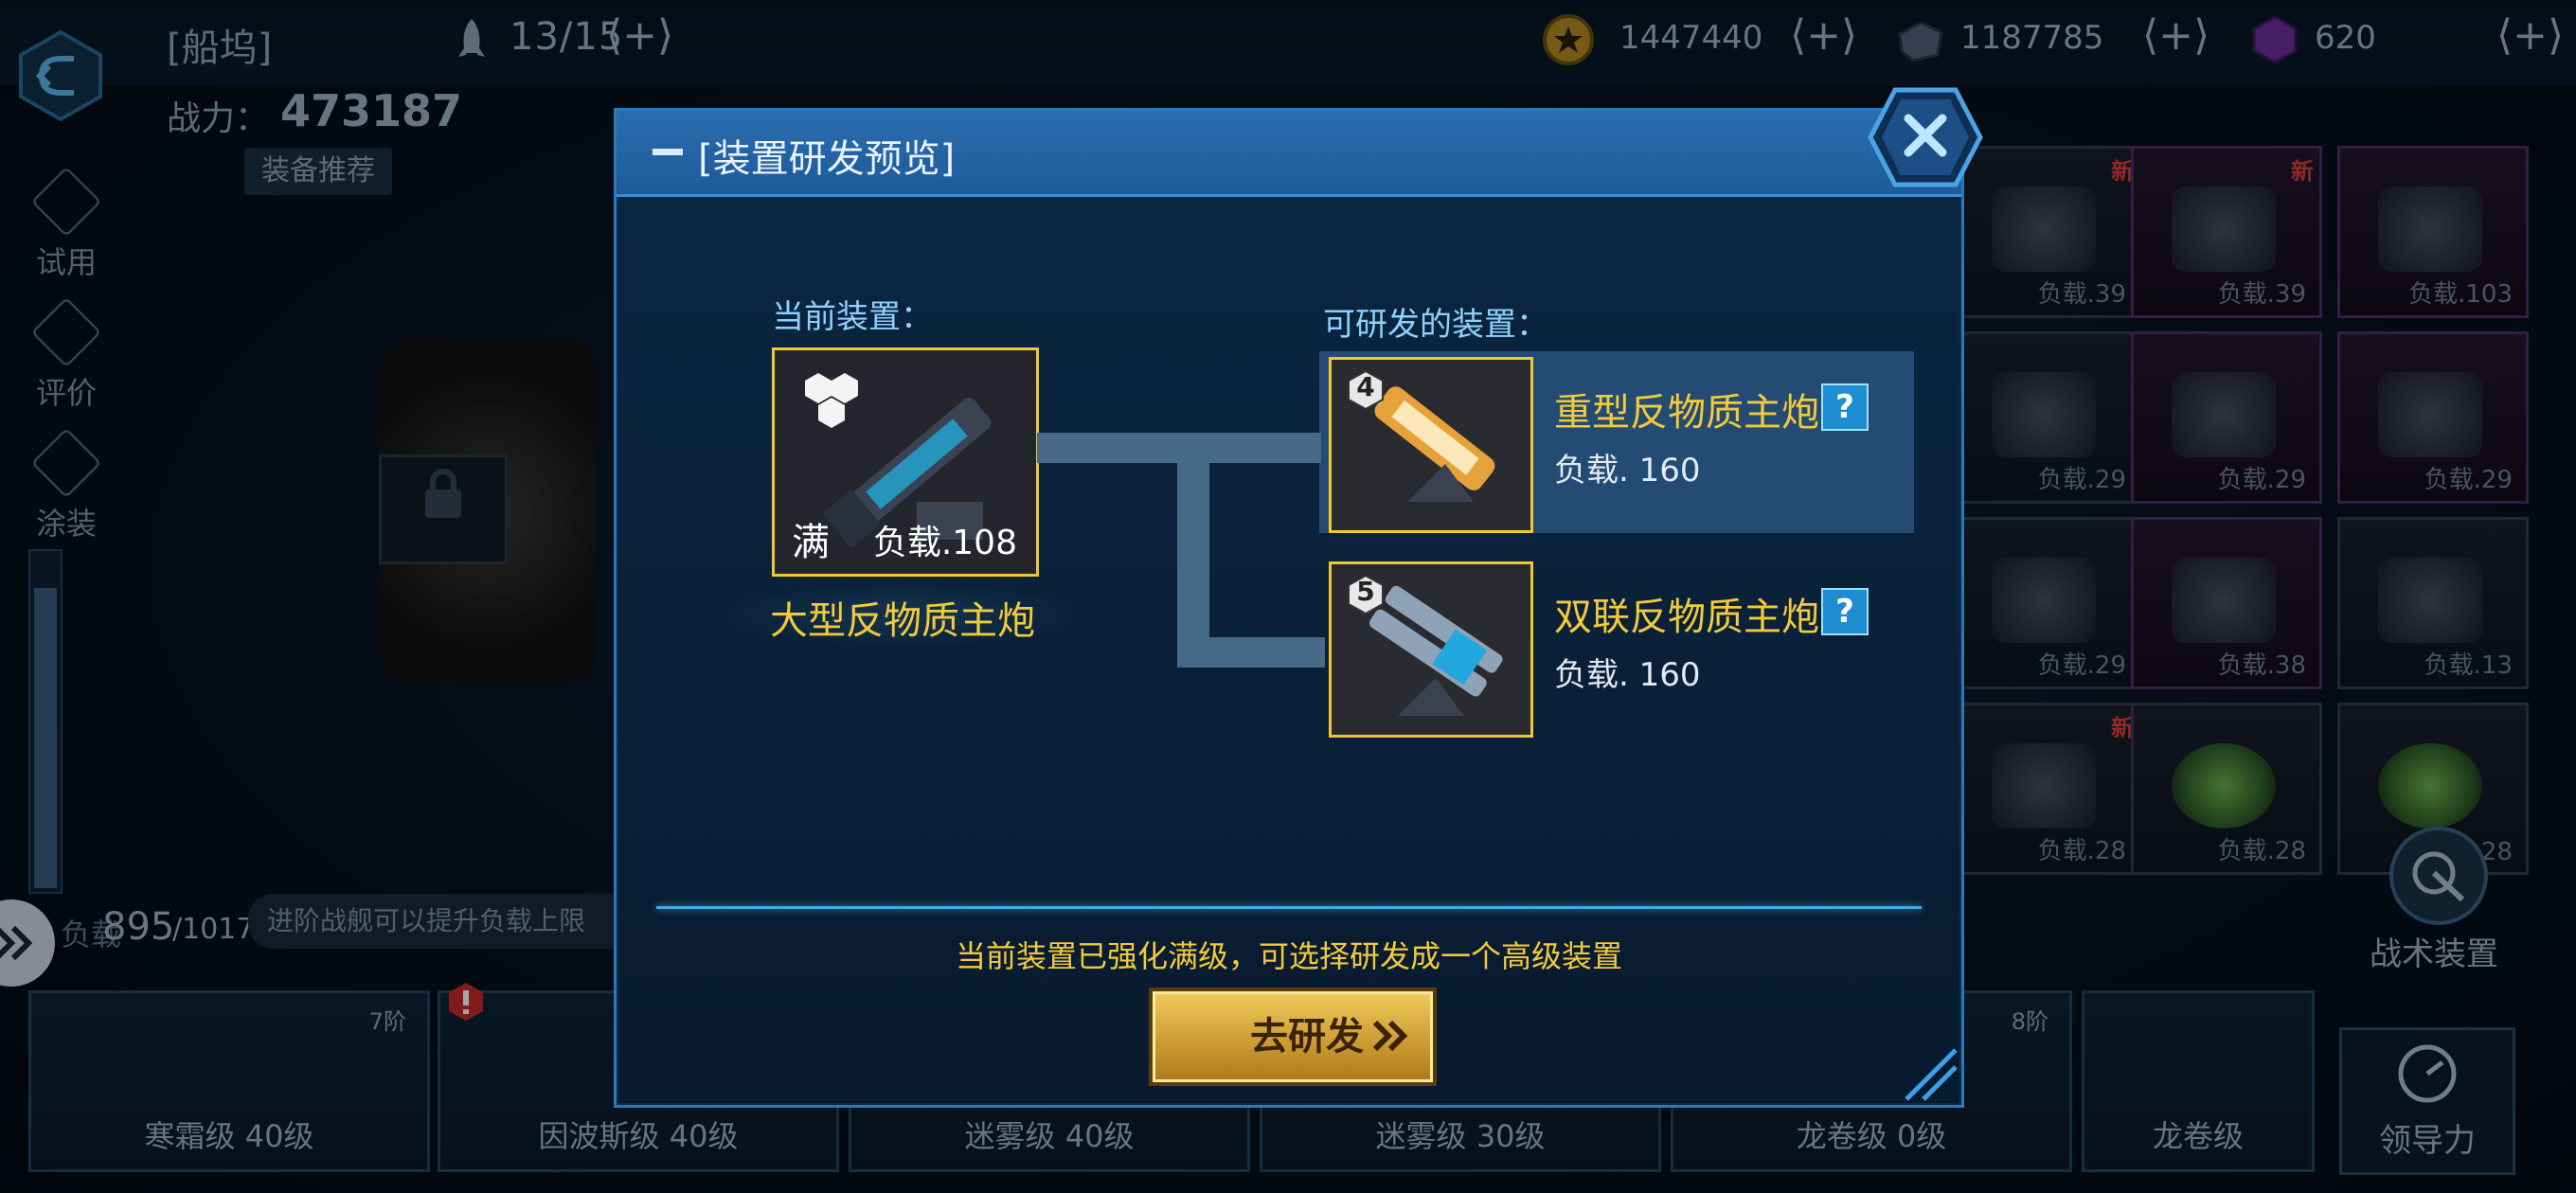  Describe the element at coordinates (1925, 137) in the screenshot. I see `close-icon` at that location.